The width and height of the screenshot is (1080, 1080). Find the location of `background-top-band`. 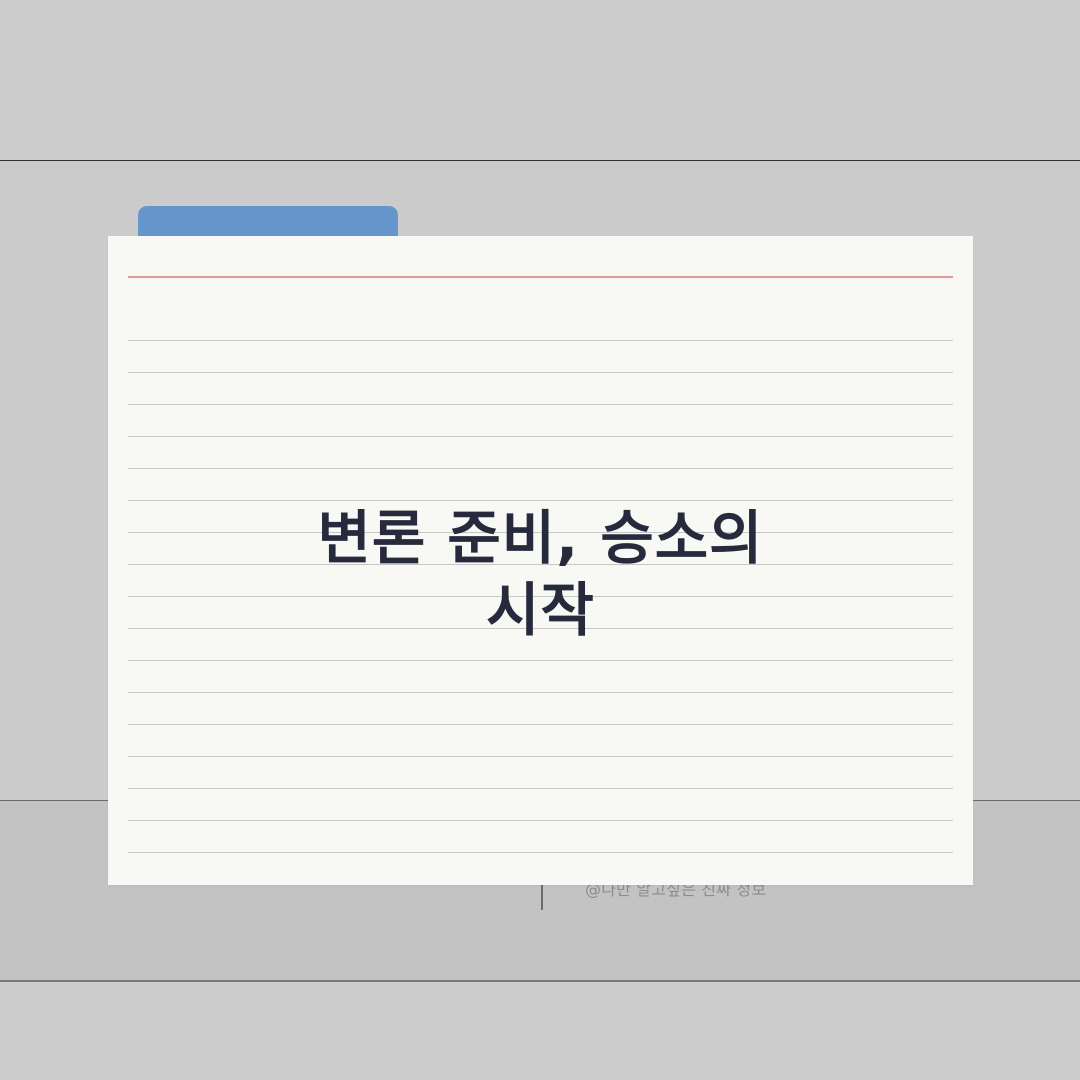

background-top-band is located at coordinates (540, 80).